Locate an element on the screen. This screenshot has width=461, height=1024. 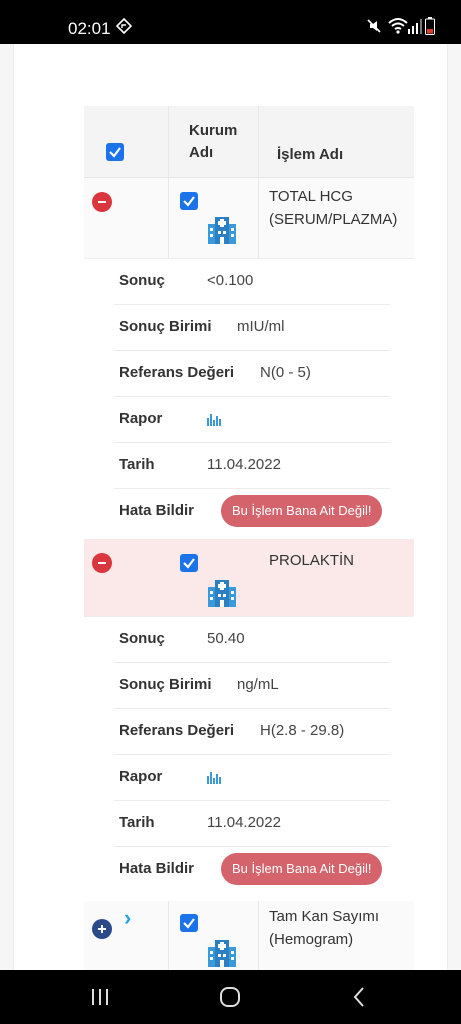
status-time: 02:01 is located at coordinates (89, 28).